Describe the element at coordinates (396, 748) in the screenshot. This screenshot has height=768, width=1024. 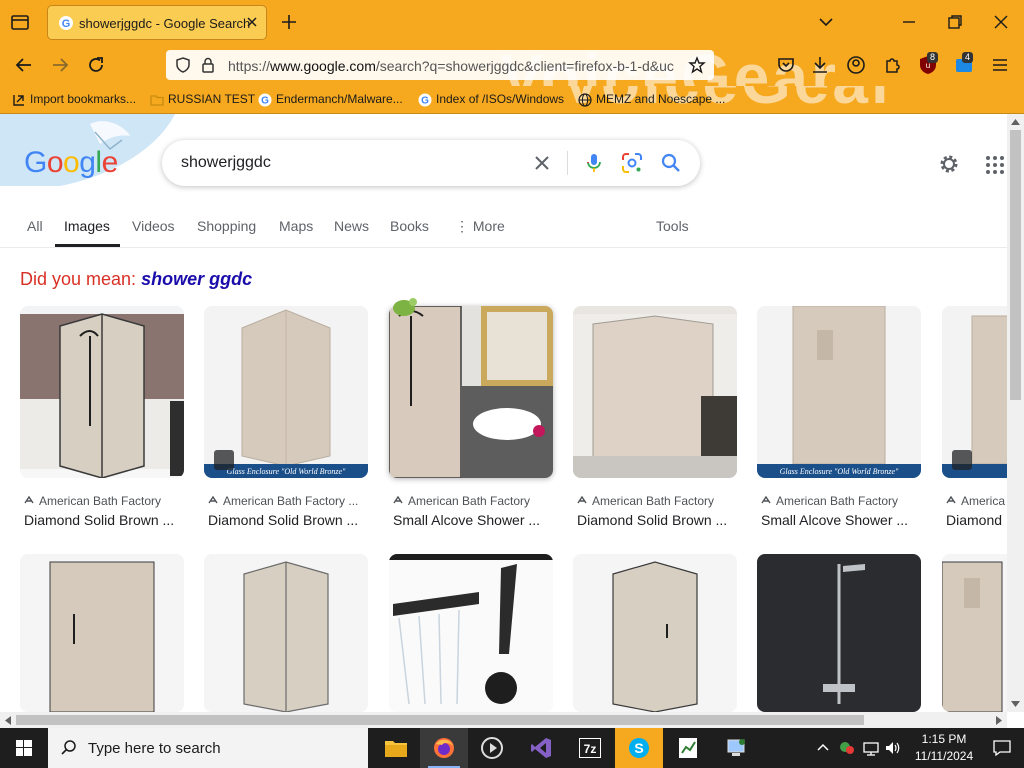
I see `taskbar-file-explorer` at that location.